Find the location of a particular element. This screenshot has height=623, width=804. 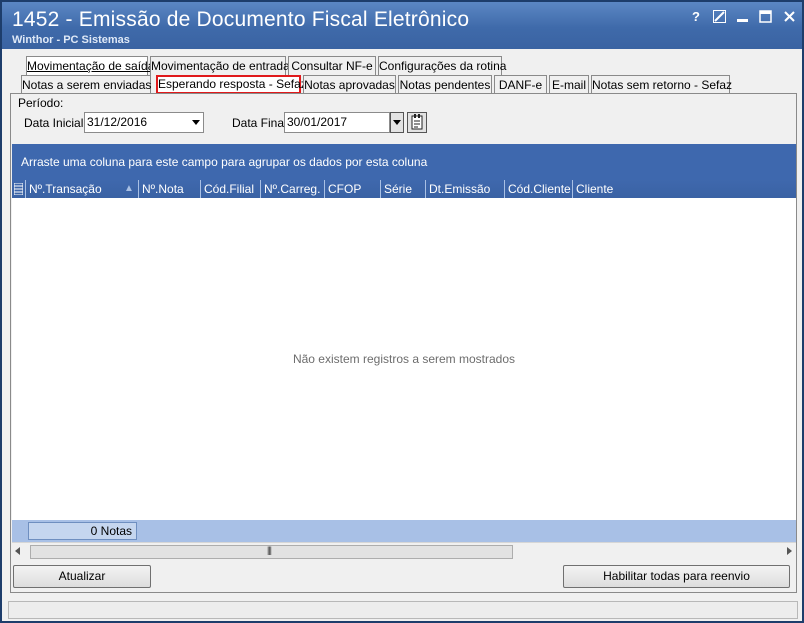

column-header-nr-nota: Nº.Nota is located at coordinates (170, 189).